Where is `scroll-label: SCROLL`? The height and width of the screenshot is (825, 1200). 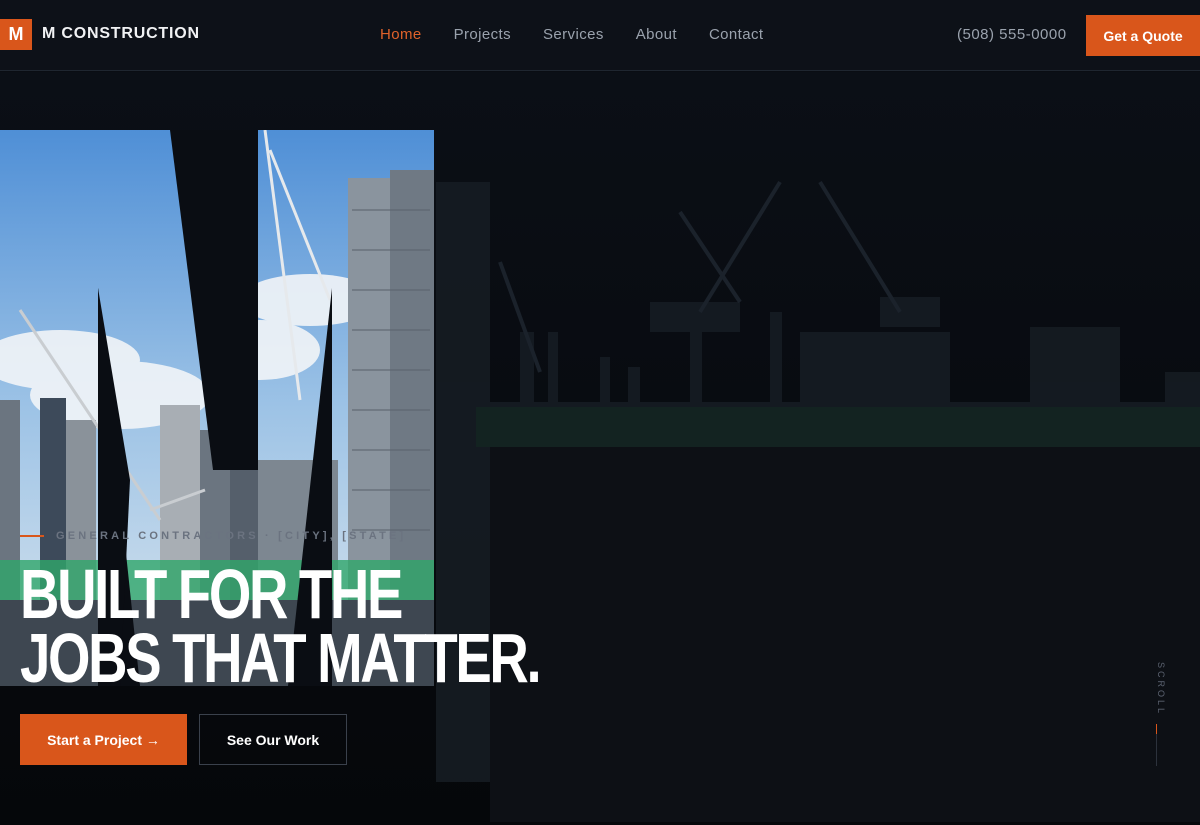 scroll-label: SCROLL is located at coordinates (1161, 689).